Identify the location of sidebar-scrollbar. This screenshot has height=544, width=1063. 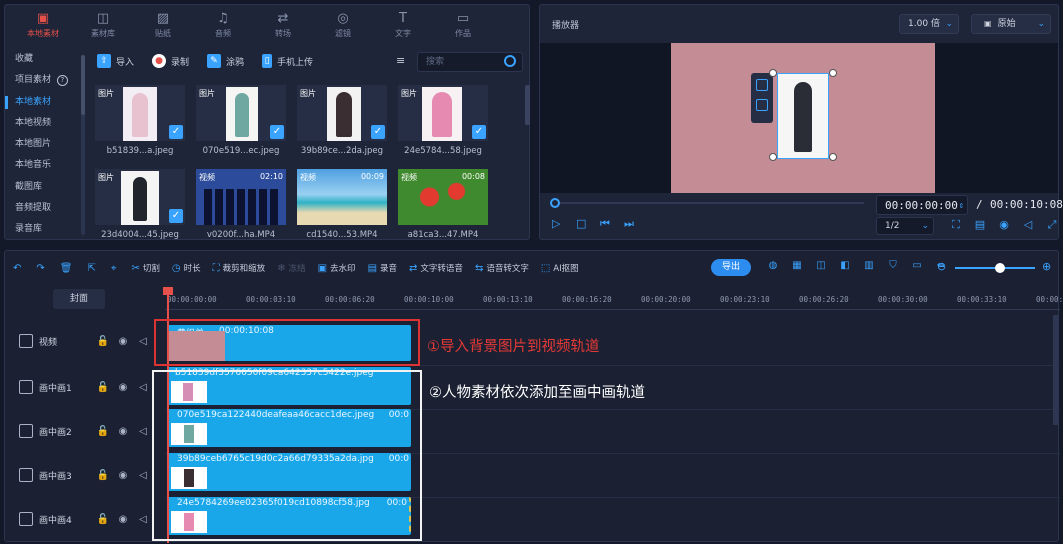
(83, 145).